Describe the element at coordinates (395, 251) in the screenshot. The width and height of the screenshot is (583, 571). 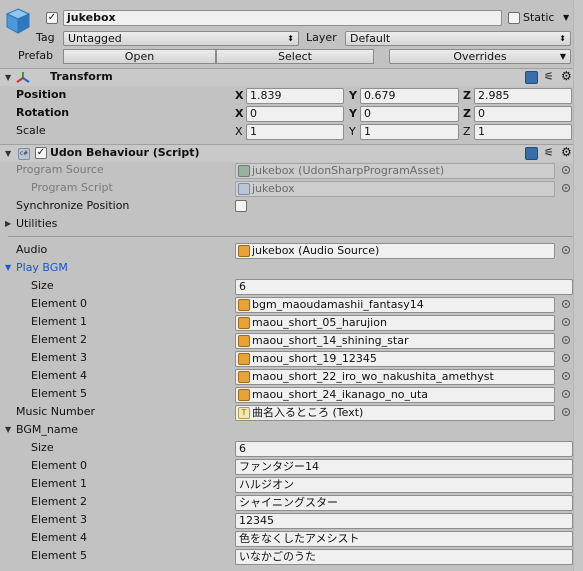
I see `audio-field: jukebox (Audio Source)` at that location.